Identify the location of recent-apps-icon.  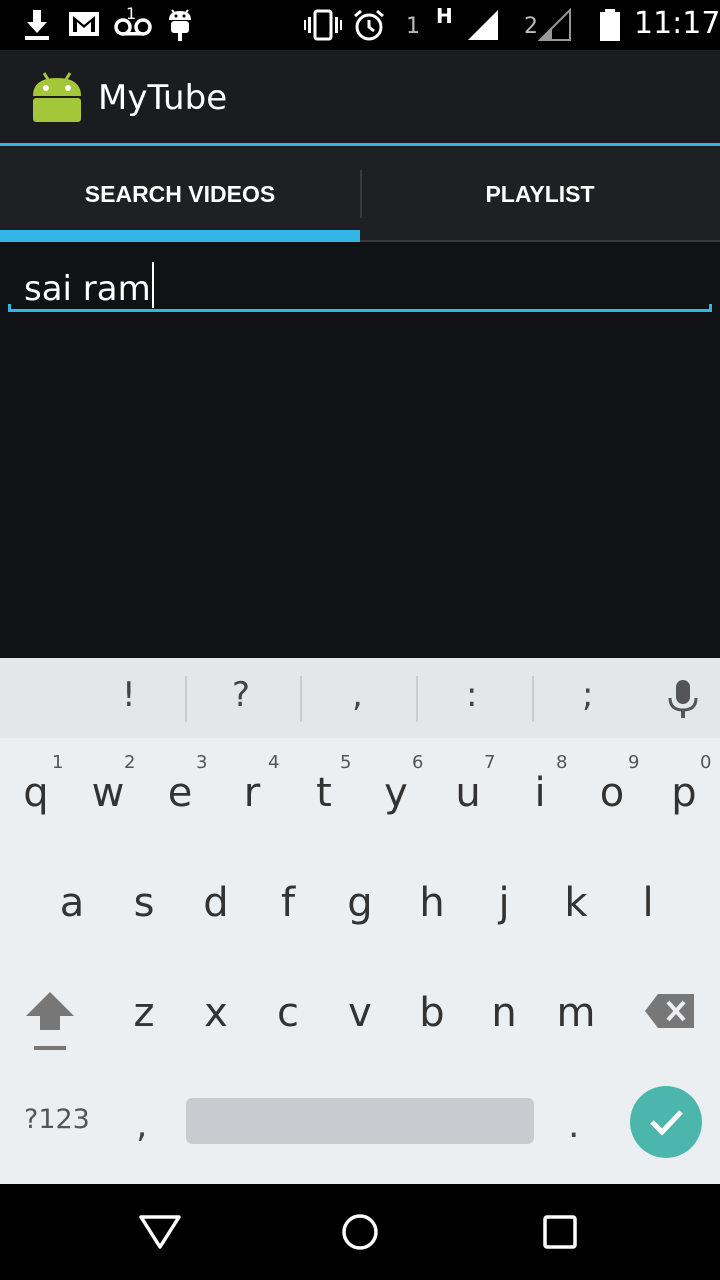
(560, 1232).